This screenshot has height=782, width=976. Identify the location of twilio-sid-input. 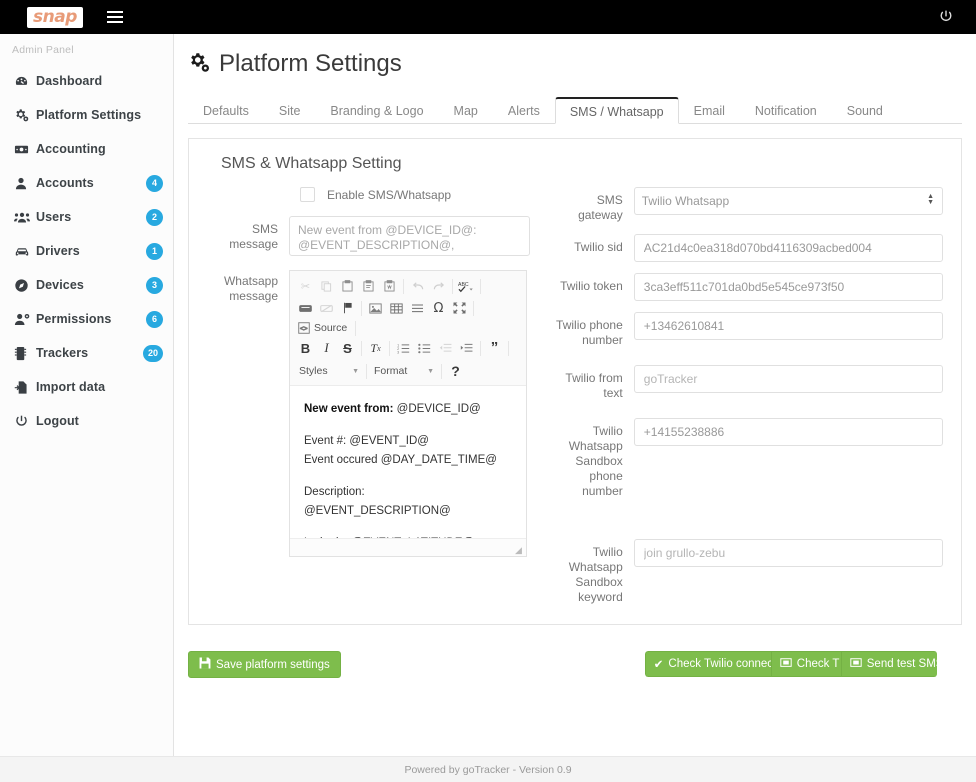
(788, 248).